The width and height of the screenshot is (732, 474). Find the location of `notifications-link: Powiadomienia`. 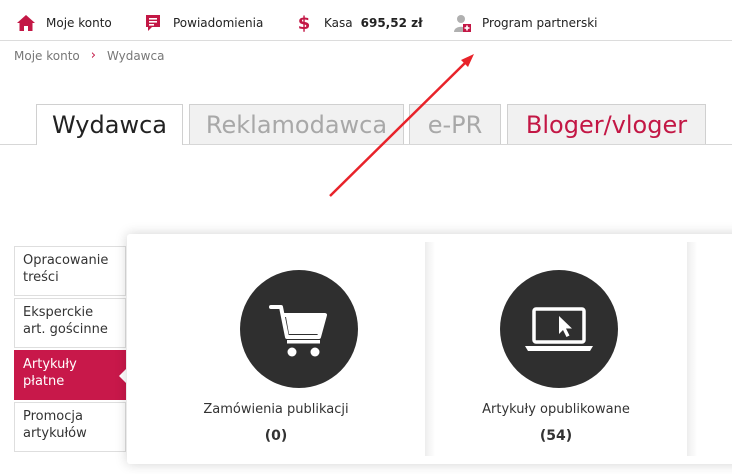

notifications-link: Powiadomienia is located at coordinates (202, 23).